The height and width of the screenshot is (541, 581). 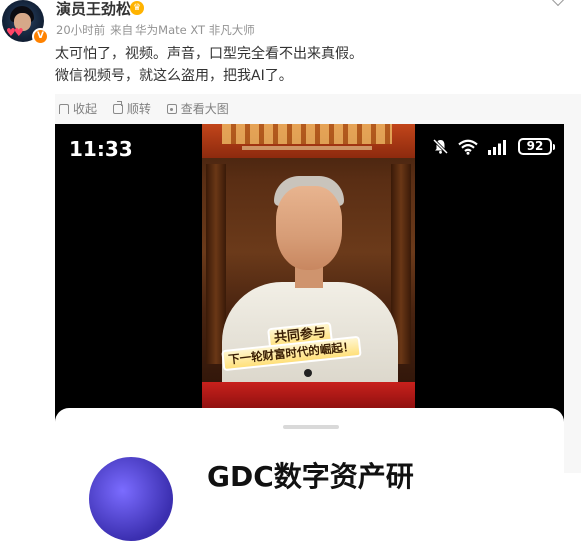 I want to click on collapse-button: 收起, so click(x=78, y=109).